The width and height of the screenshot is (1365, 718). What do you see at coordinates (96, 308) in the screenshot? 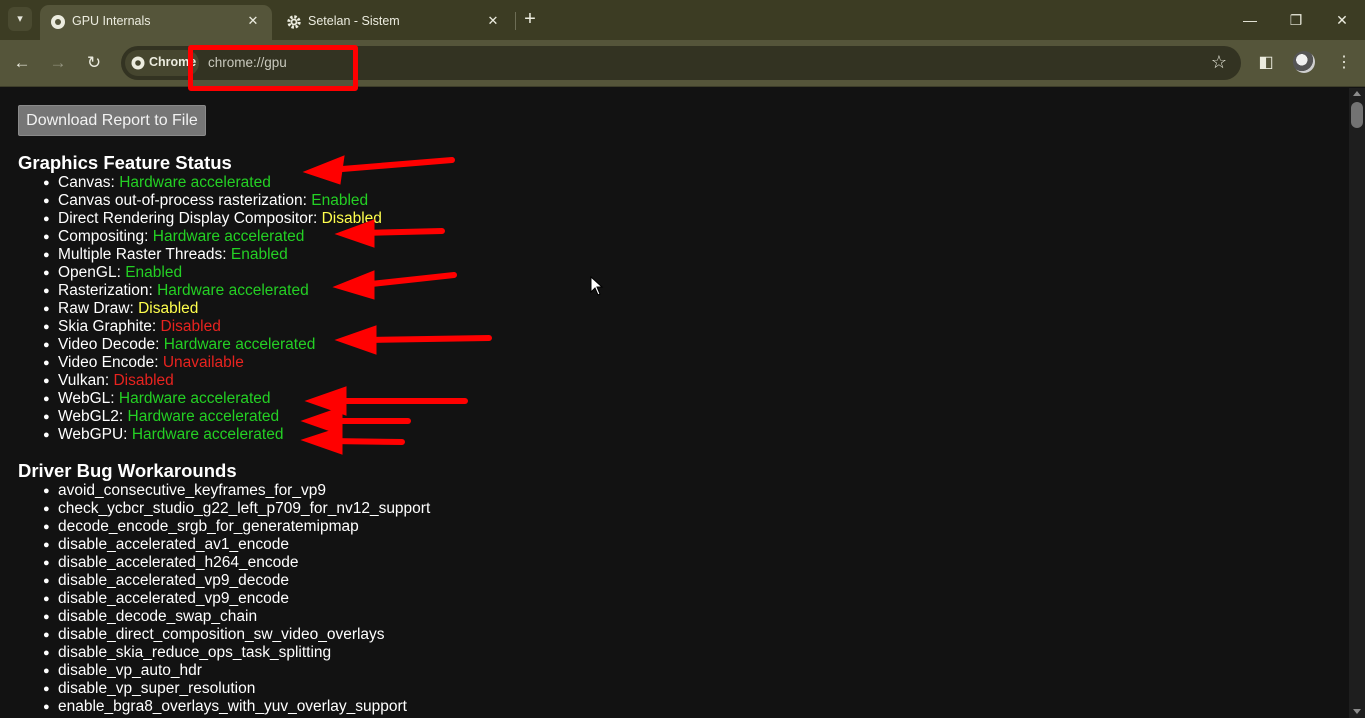
I see `feature-name: Raw Draw:` at bounding box center [96, 308].